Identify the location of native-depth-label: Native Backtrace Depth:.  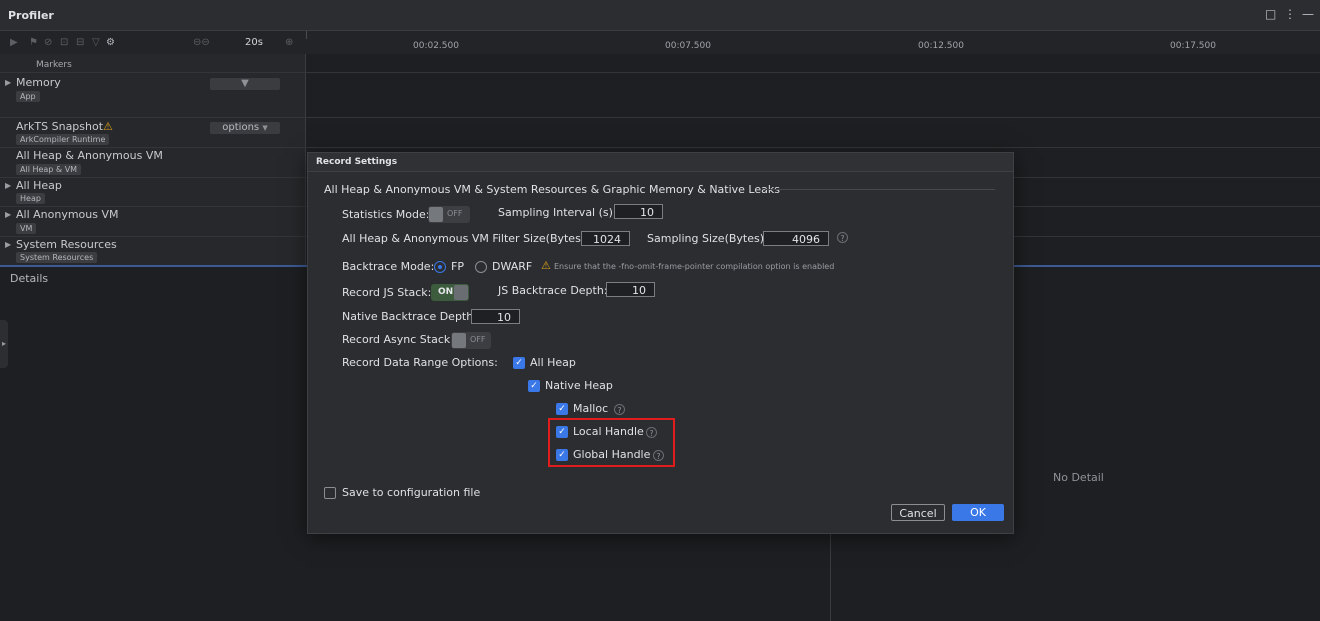
(409, 316).